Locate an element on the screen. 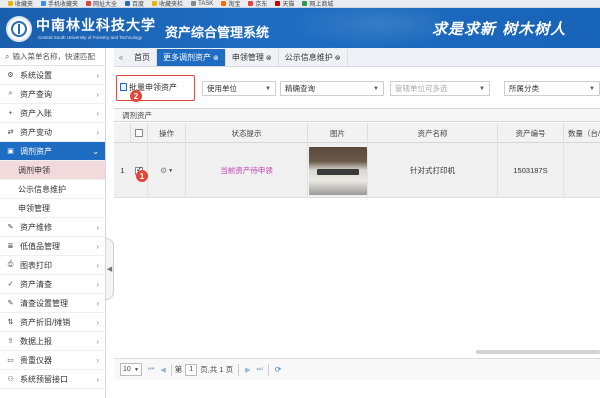  tab-label: 更多调剂资产 is located at coordinates (187, 57).